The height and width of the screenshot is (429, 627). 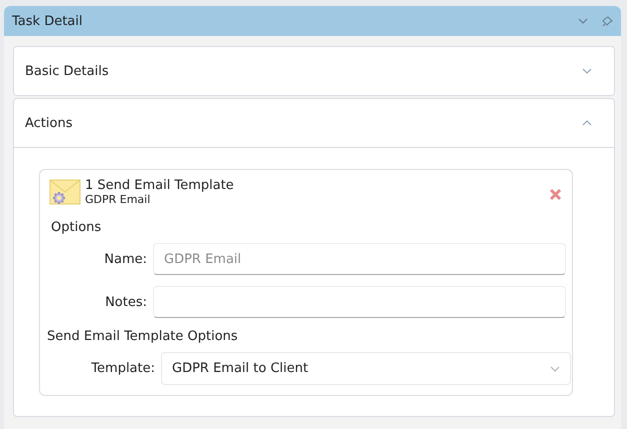 I want to click on panel-title: Task Detail, so click(x=48, y=21).